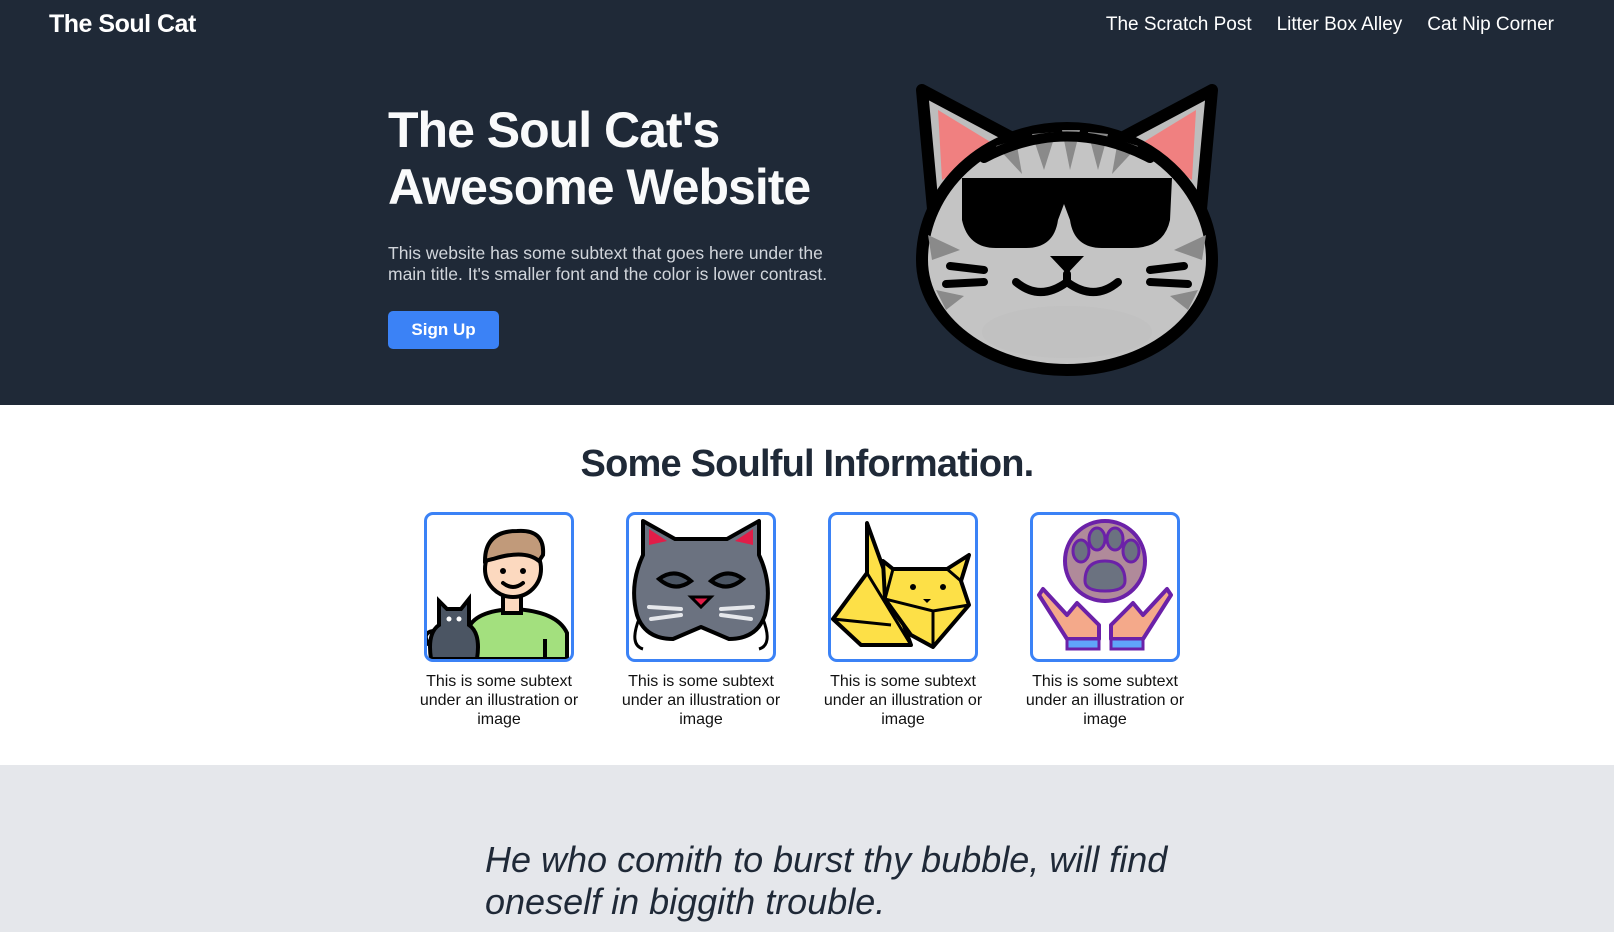 This screenshot has width=1614, height=932. I want to click on brand-logo: The Soul Cat, so click(122, 24).